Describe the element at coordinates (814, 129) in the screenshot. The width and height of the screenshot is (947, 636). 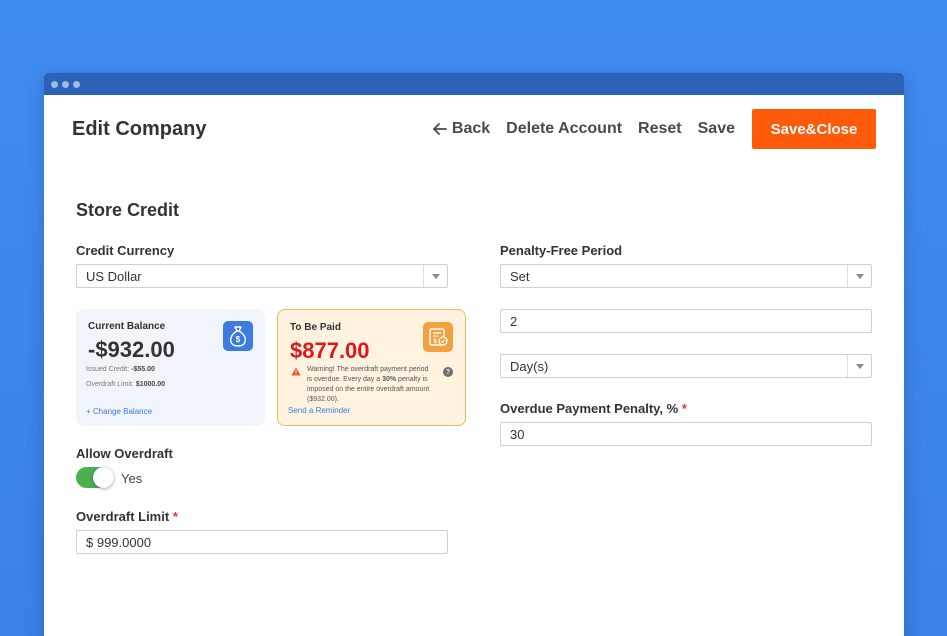
I see `save-close-button: Save&Close` at that location.